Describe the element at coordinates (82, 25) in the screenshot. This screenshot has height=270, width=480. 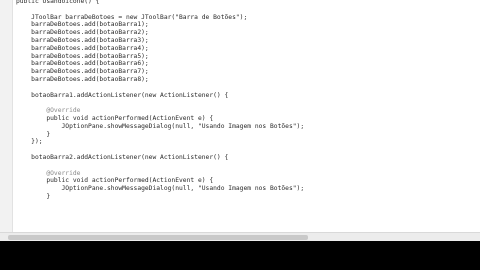
I see `code-line: barraDeBotoes.add(botaoBarra1);` at that location.